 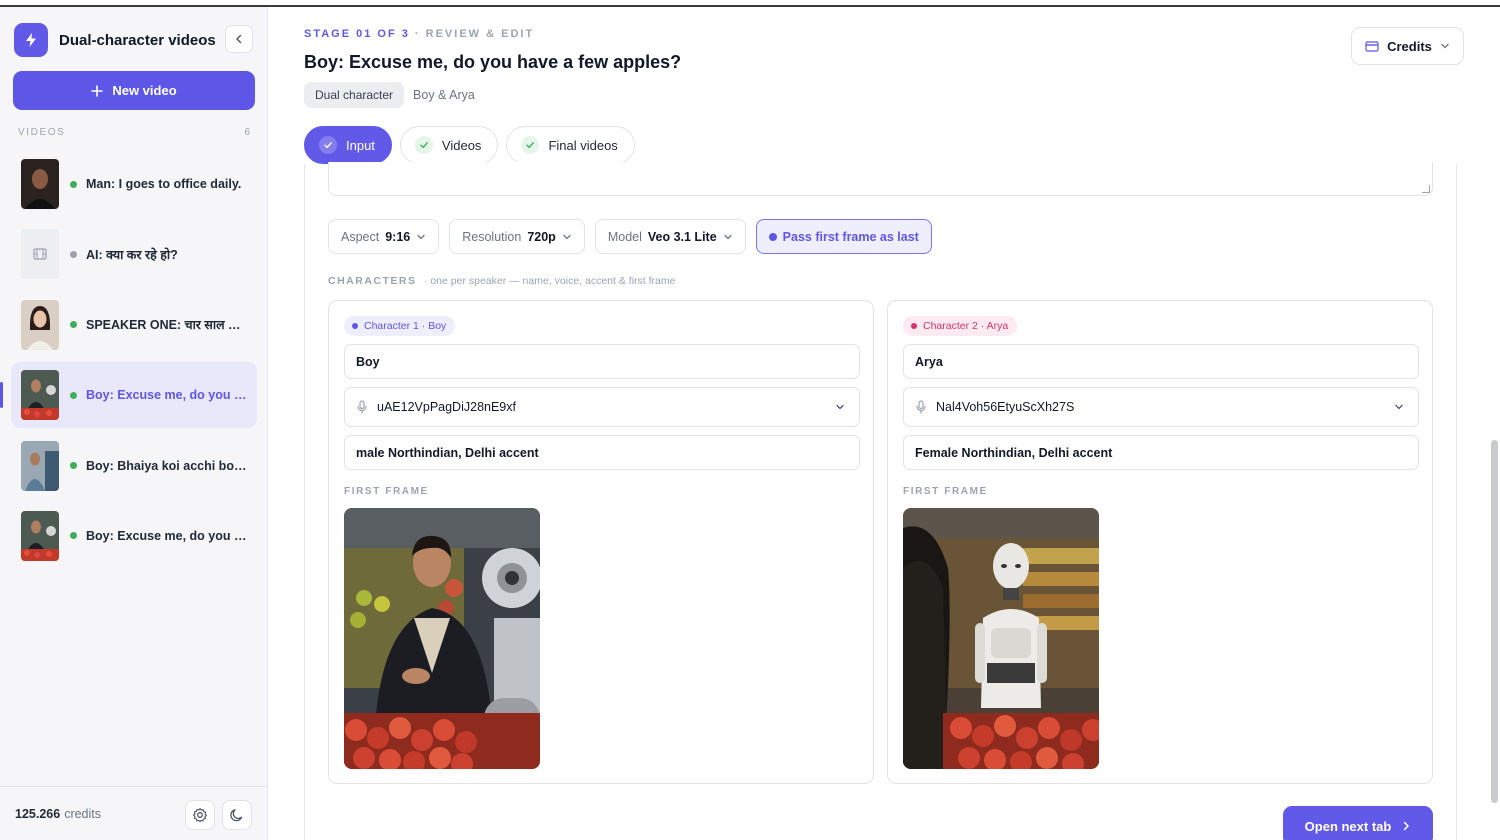 I want to click on stage-tabs: Input Videos Final videos, so click(x=469, y=145).